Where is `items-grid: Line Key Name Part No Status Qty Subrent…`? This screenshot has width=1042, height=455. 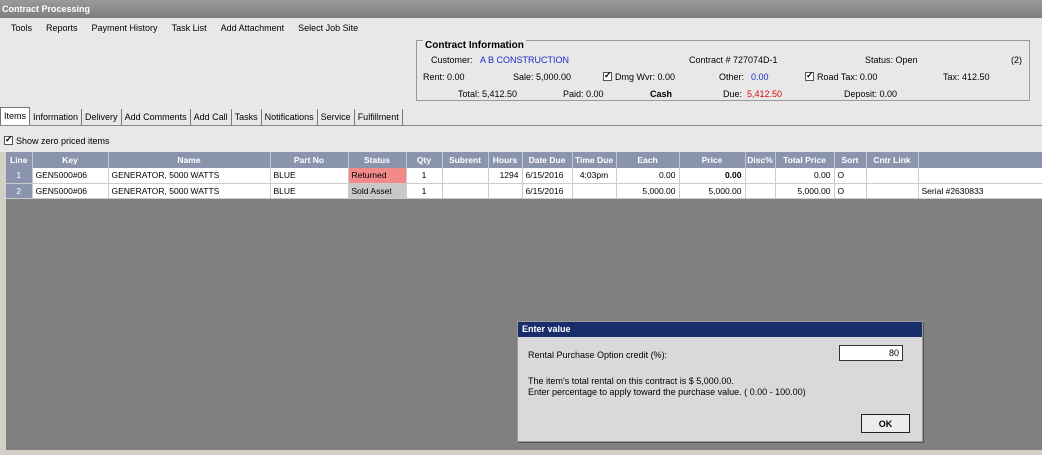 items-grid: Line Key Name Part No Status Qty Subrent… is located at coordinates (524, 175).